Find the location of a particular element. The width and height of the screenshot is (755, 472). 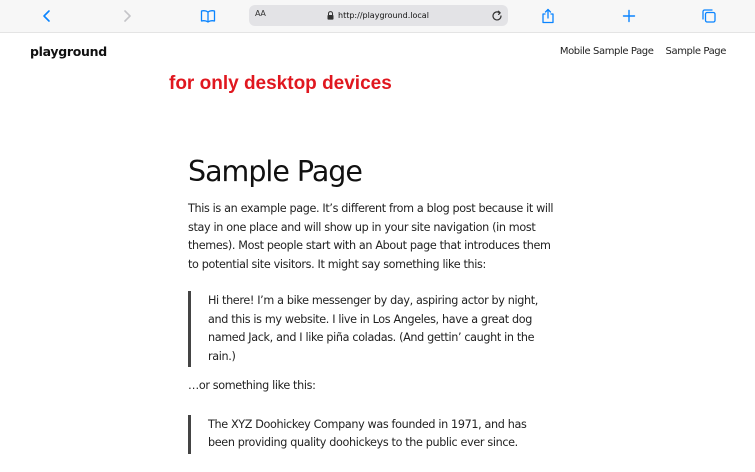

share-icon is located at coordinates (548, 16).